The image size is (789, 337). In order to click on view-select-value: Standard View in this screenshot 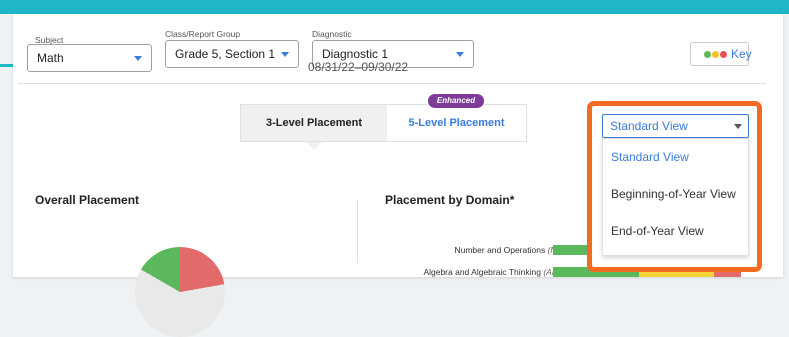, I will do `click(649, 126)`.